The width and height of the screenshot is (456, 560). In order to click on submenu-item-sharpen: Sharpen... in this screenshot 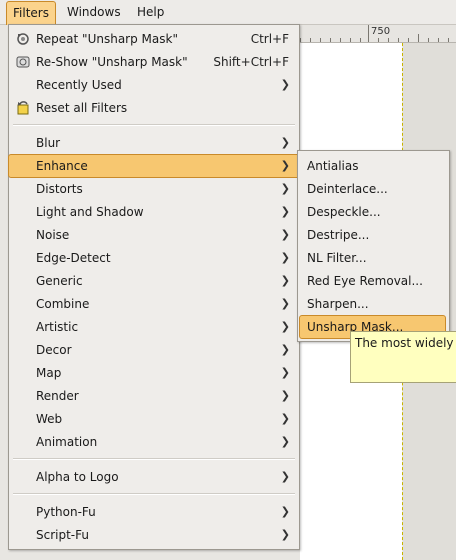, I will do `click(373, 304)`.